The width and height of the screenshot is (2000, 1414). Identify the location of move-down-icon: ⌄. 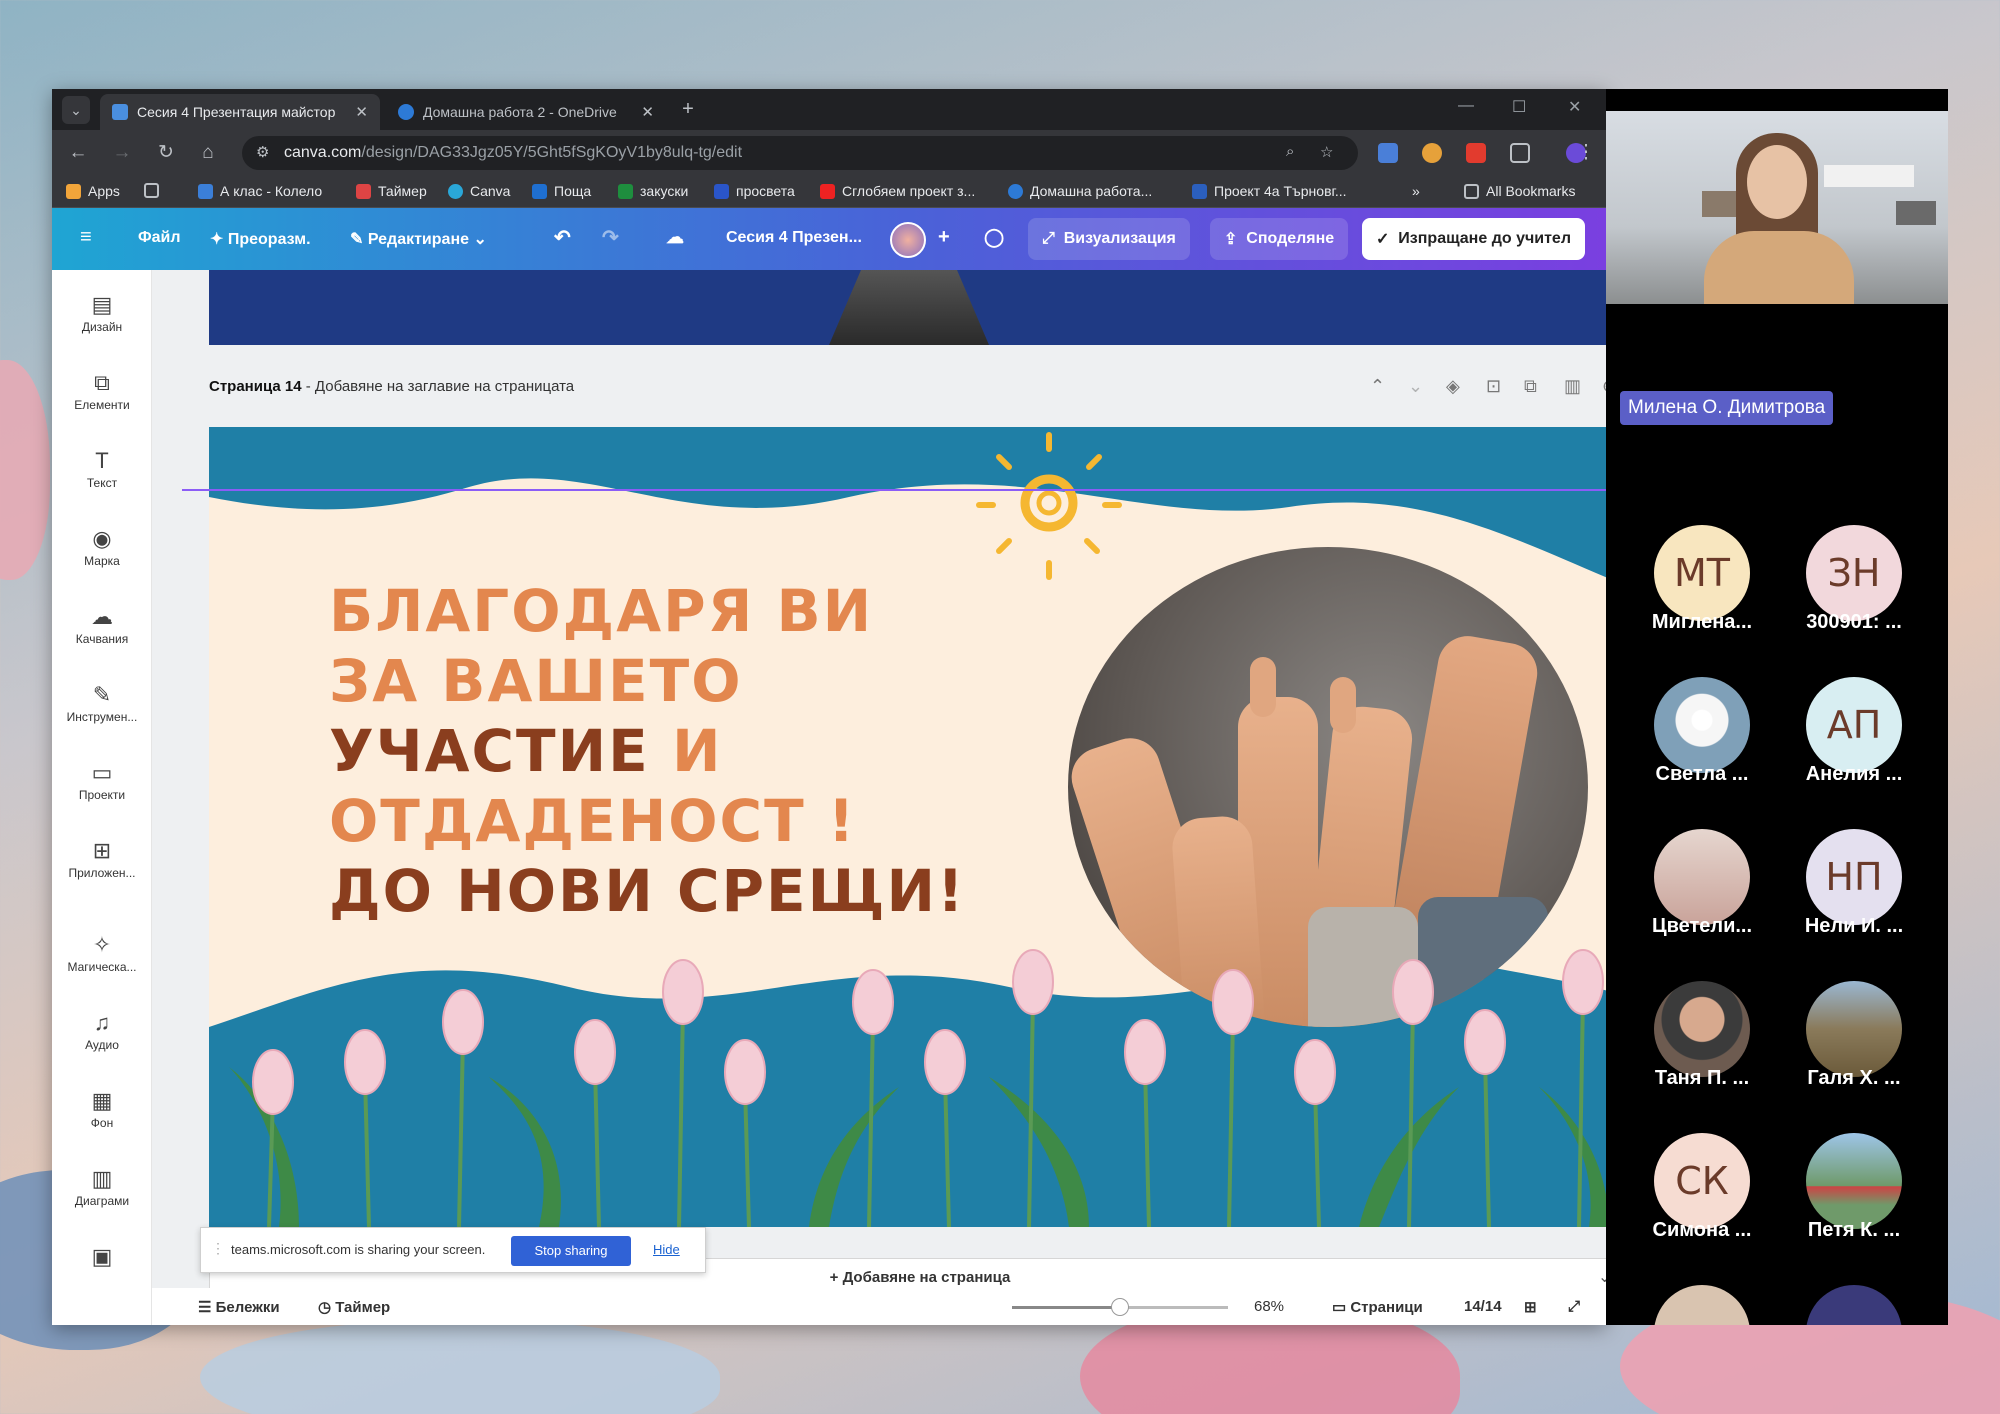
(1415, 386).